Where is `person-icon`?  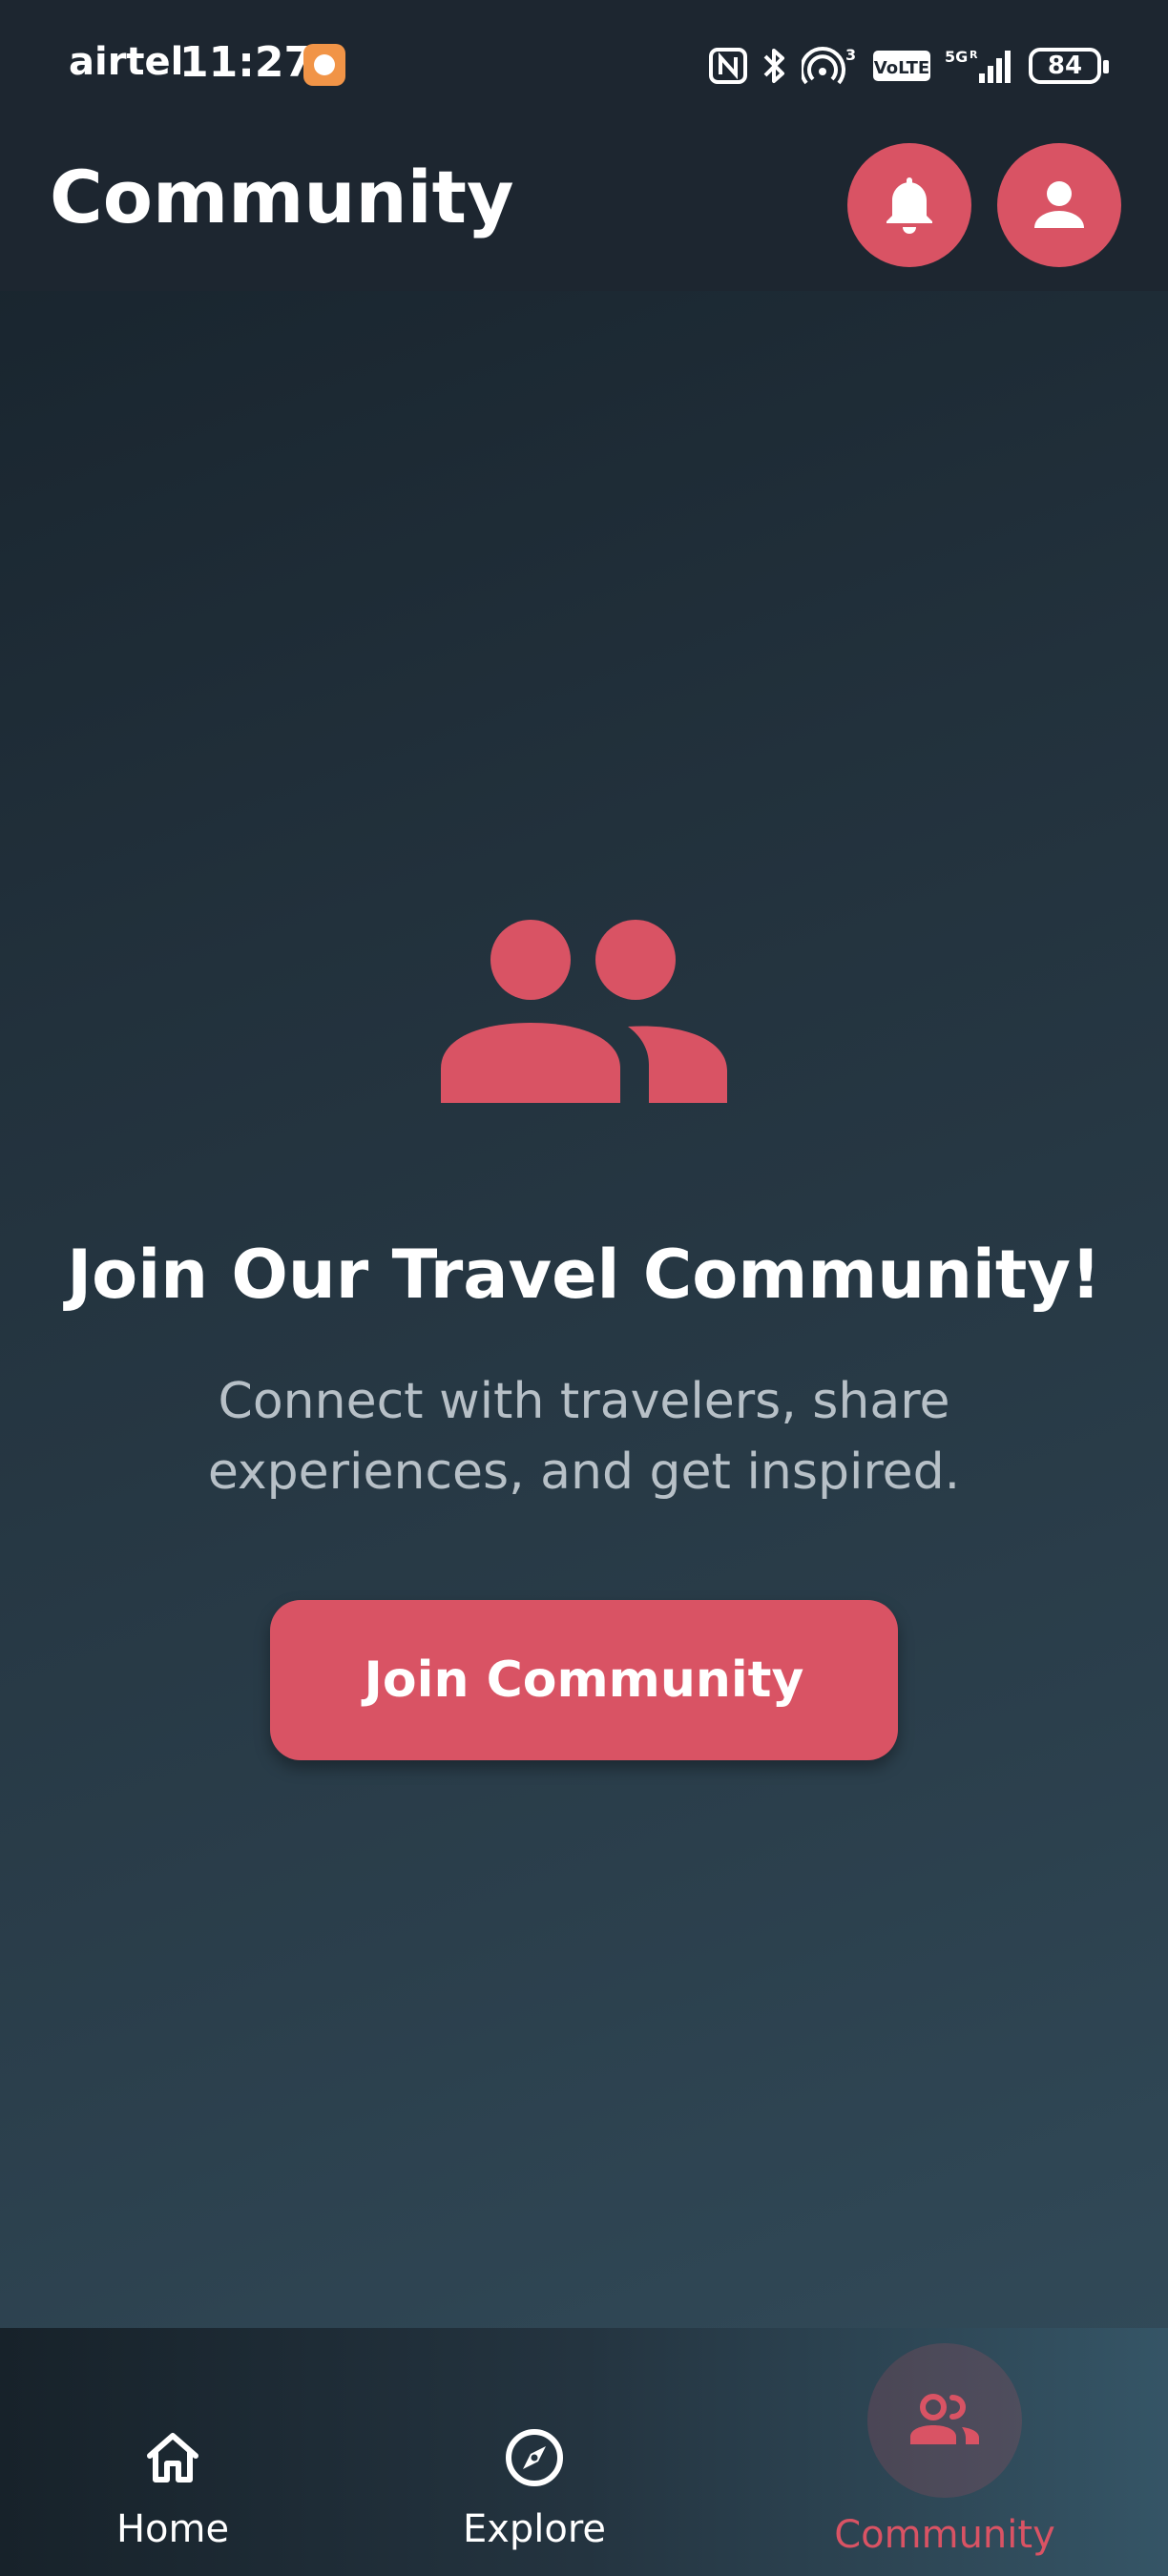
person-icon is located at coordinates (1059, 204).